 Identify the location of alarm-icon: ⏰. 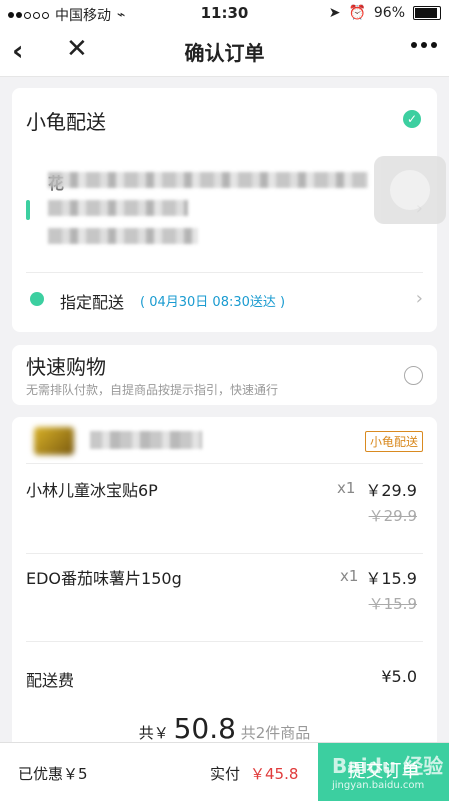
(357, 13).